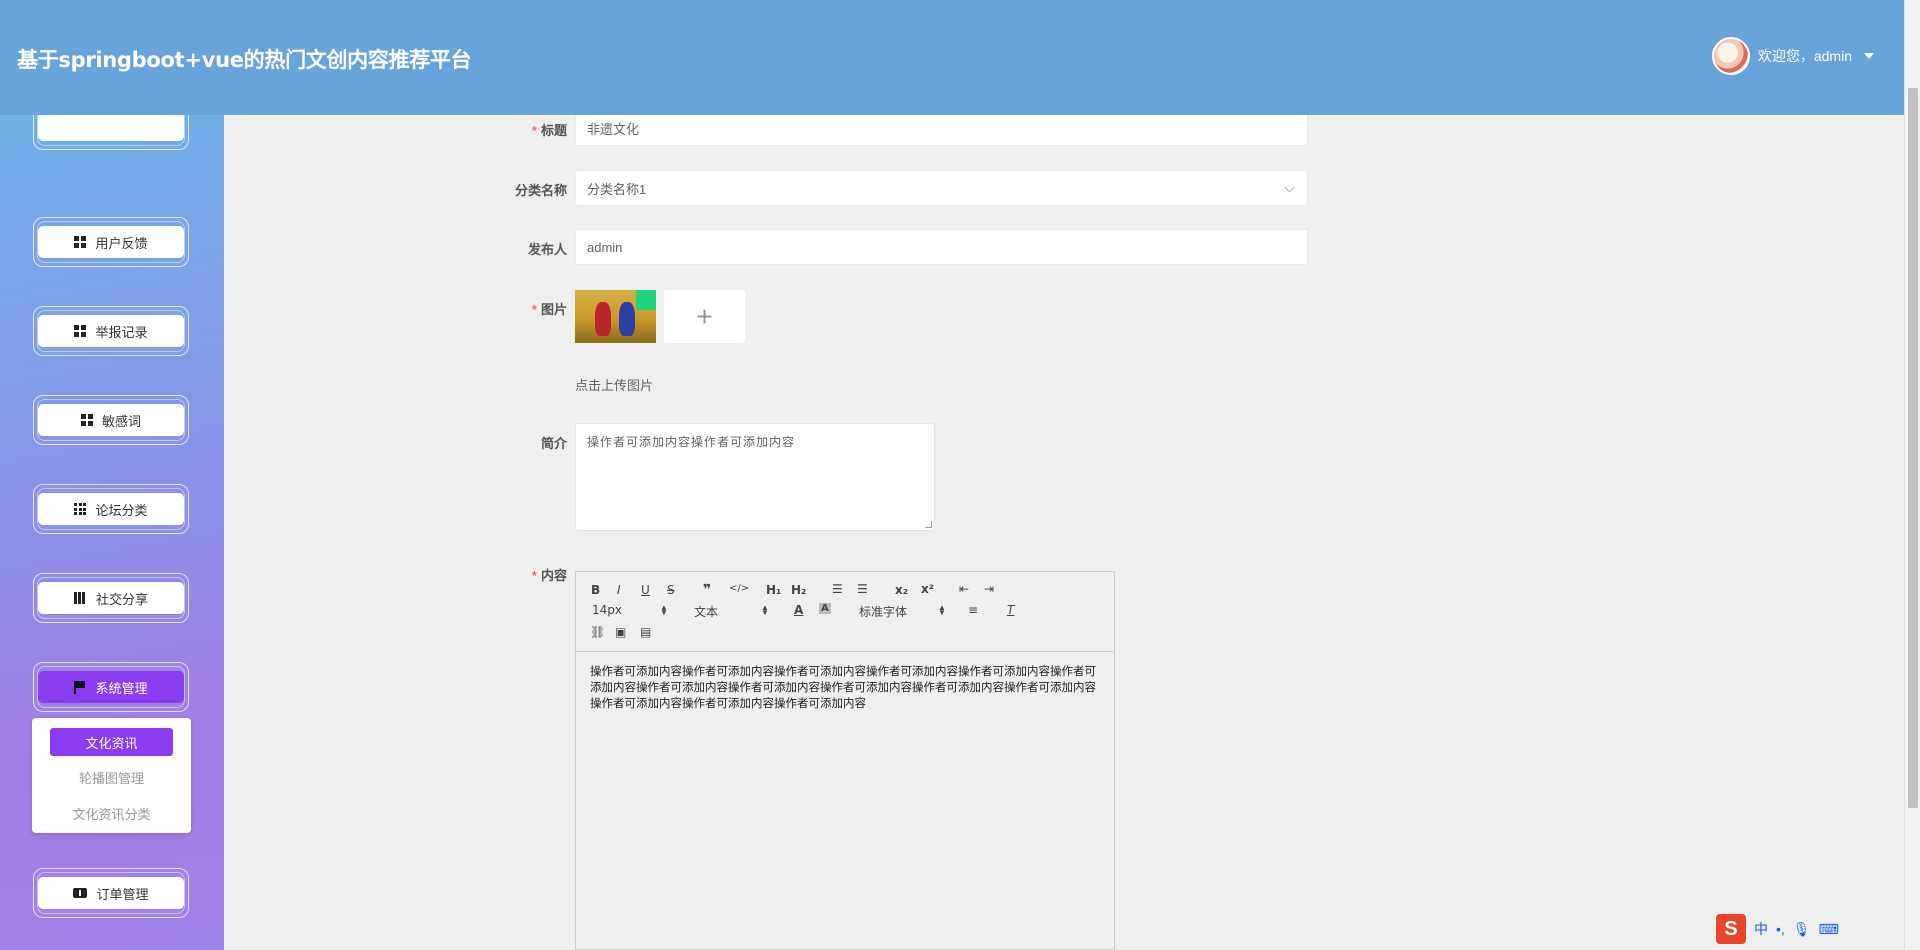 This screenshot has width=1920, height=950. I want to click on video-icon: ▤, so click(645, 632).